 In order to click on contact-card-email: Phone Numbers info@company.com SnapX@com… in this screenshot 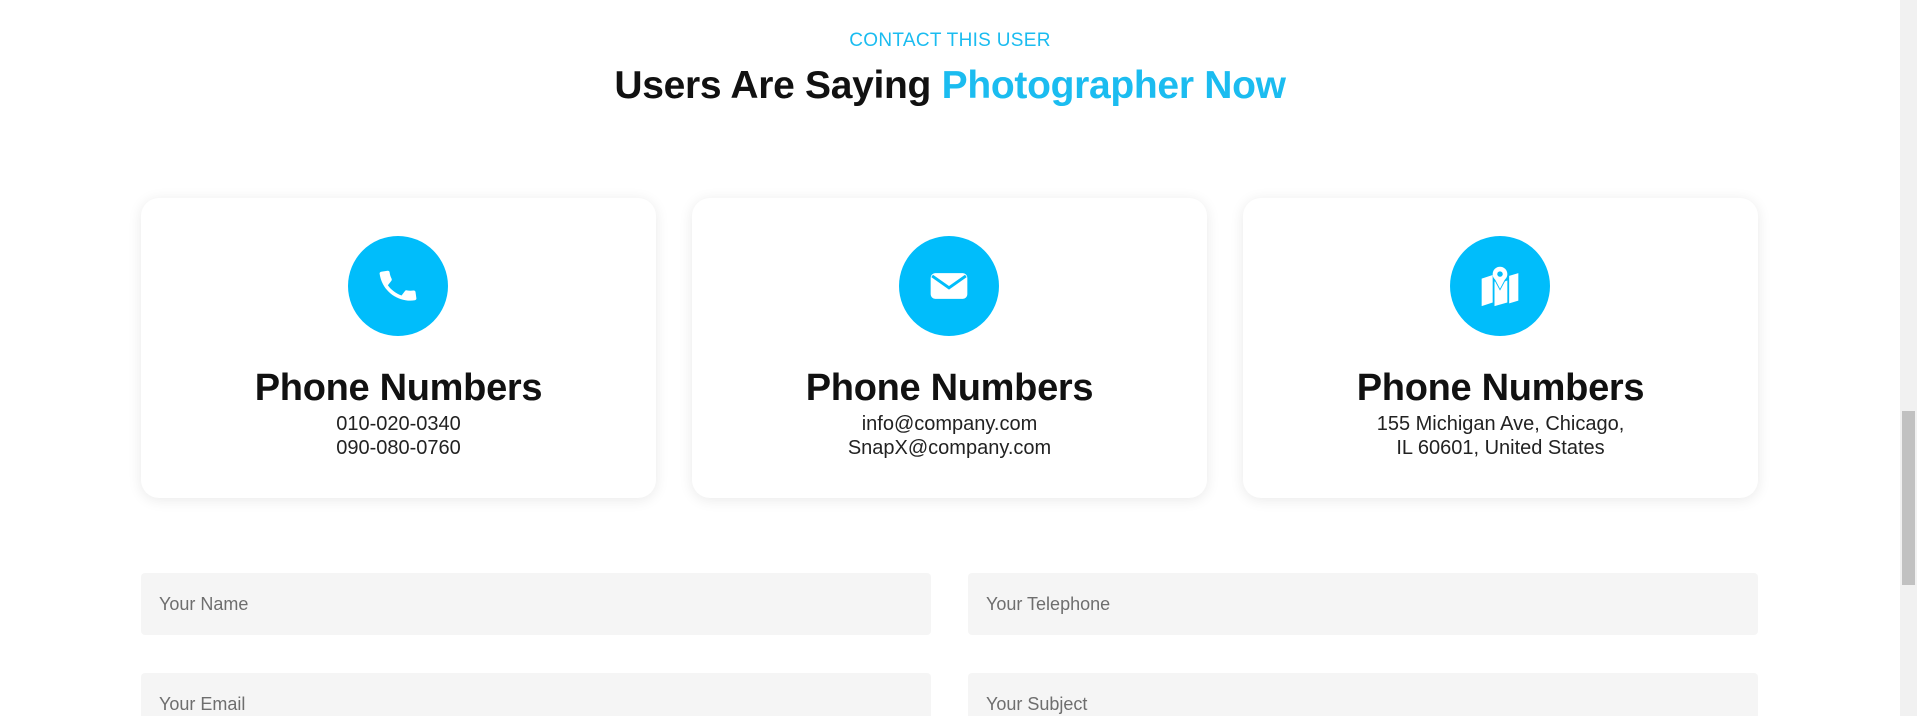, I will do `click(949, 348)`.